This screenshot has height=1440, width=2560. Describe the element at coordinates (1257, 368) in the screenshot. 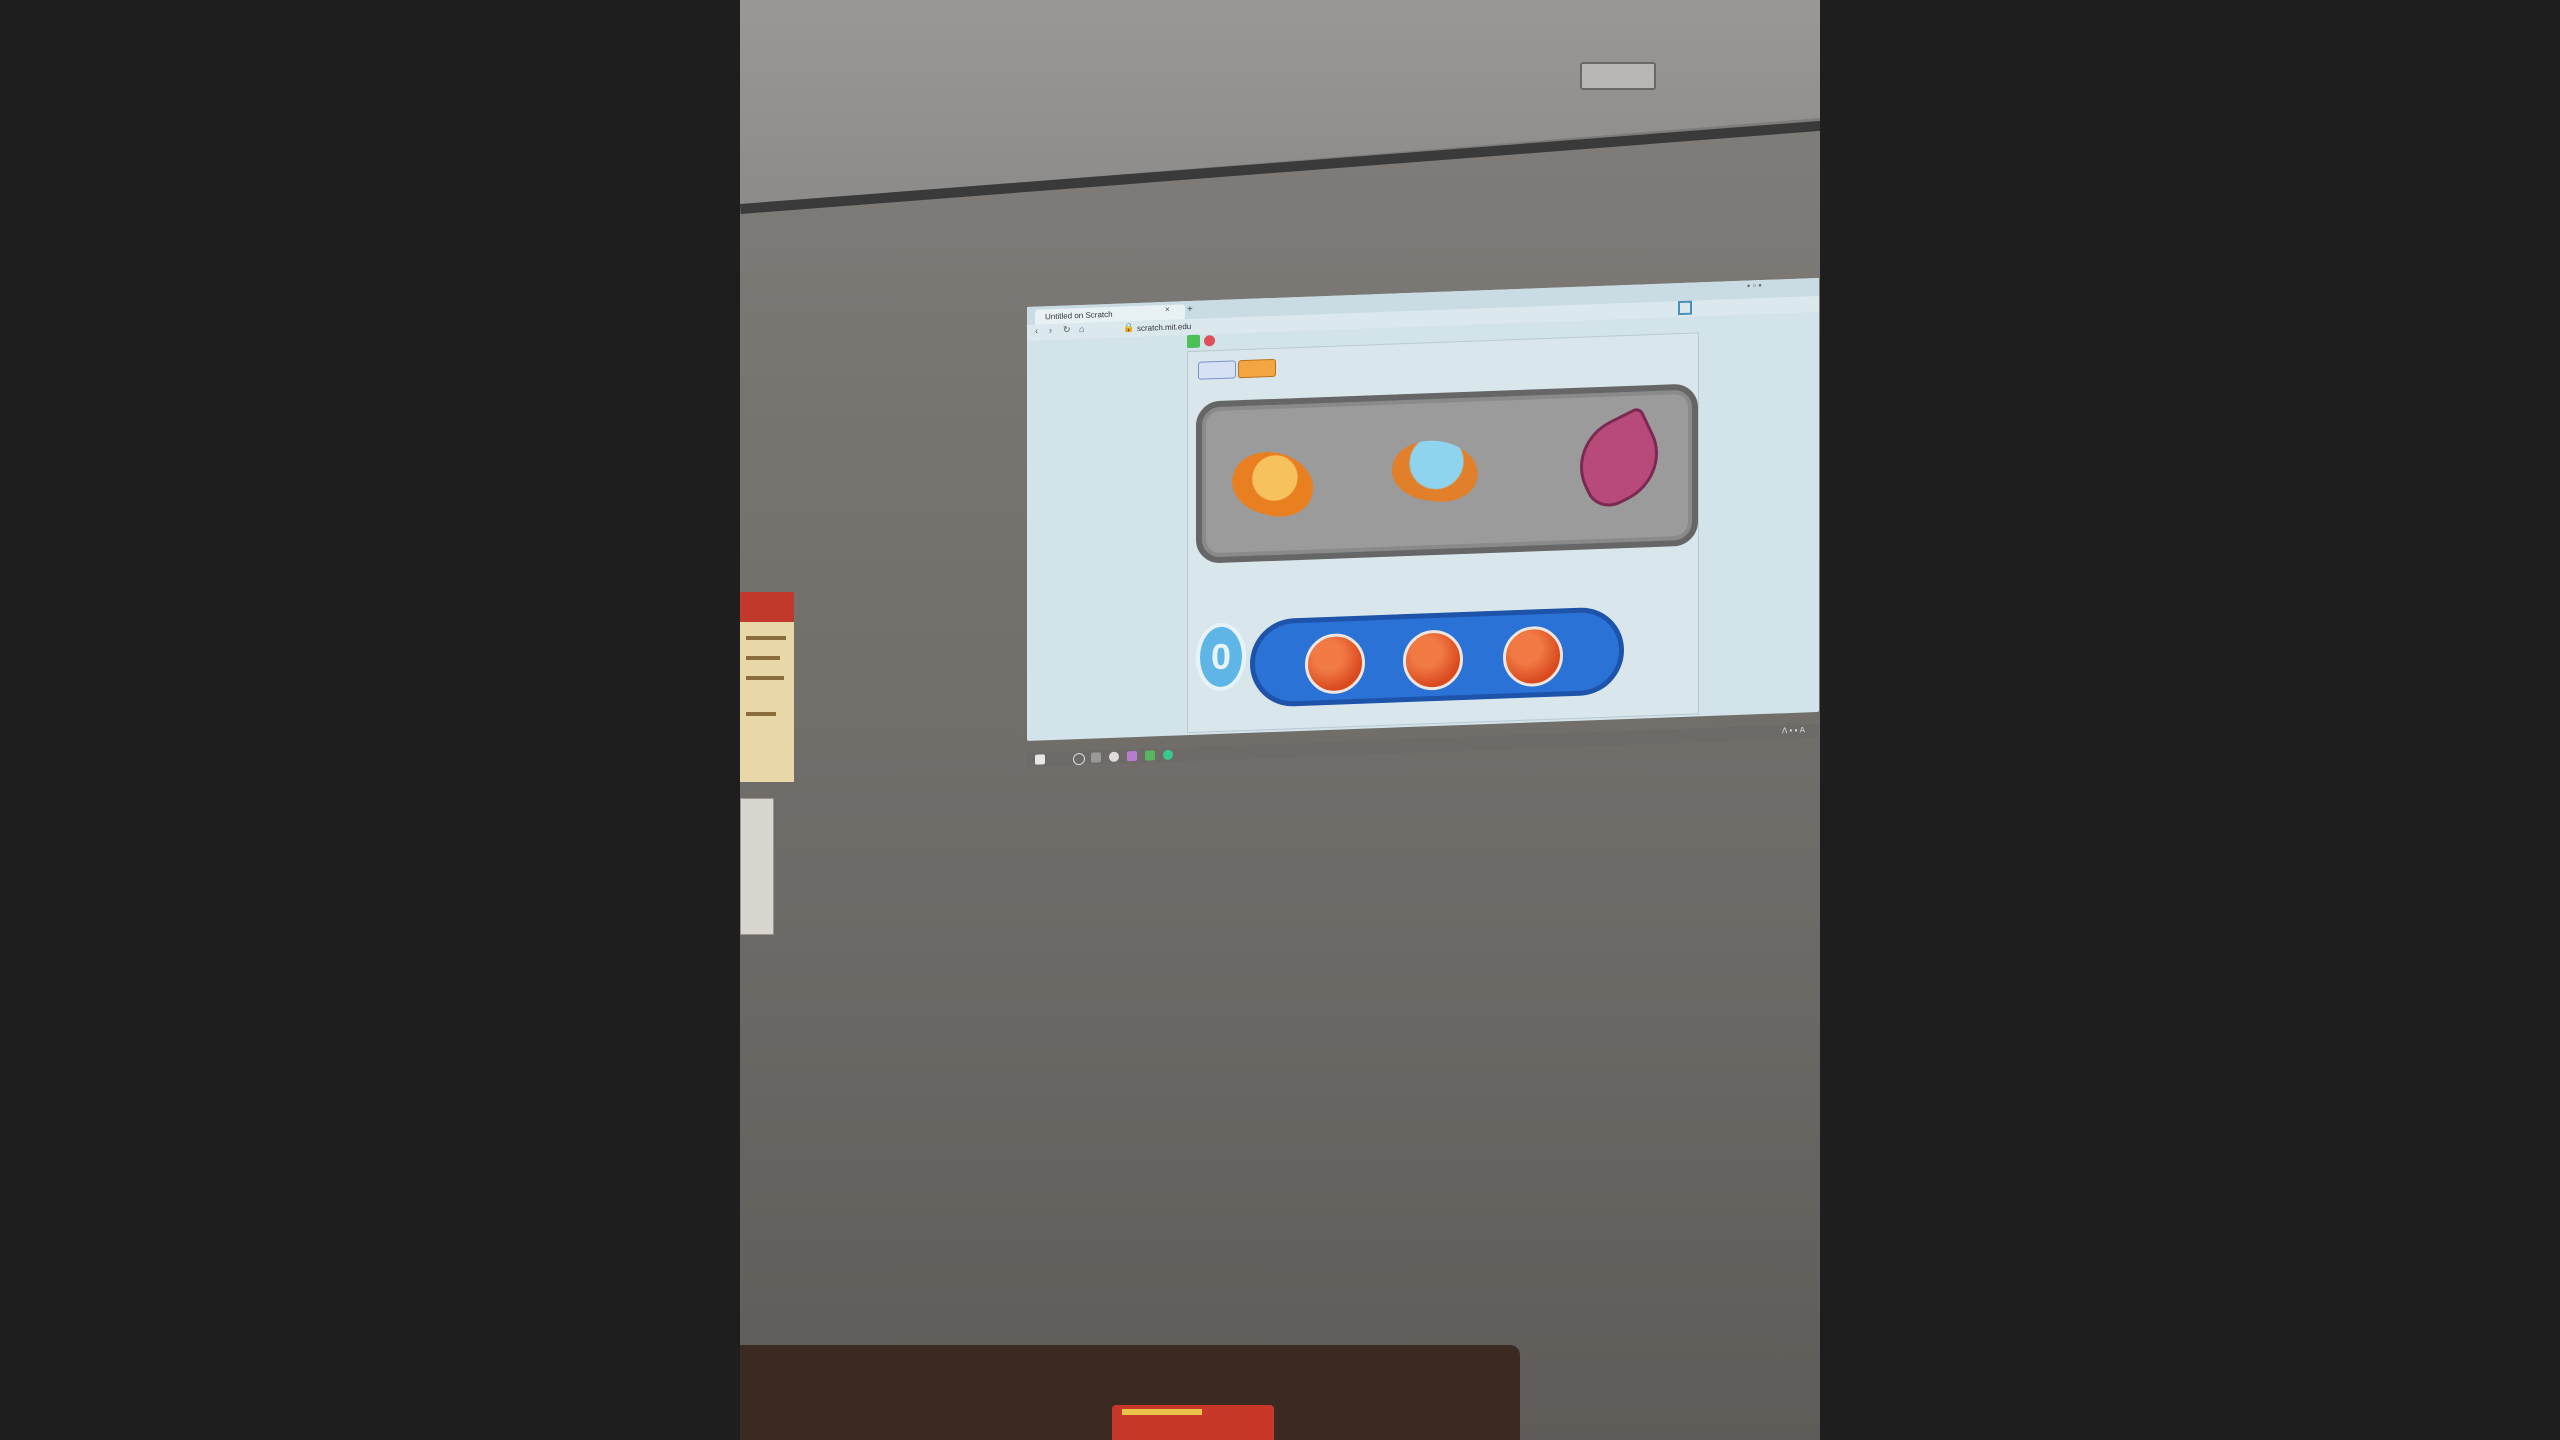

I see `variable-monitor-orange` at that location.